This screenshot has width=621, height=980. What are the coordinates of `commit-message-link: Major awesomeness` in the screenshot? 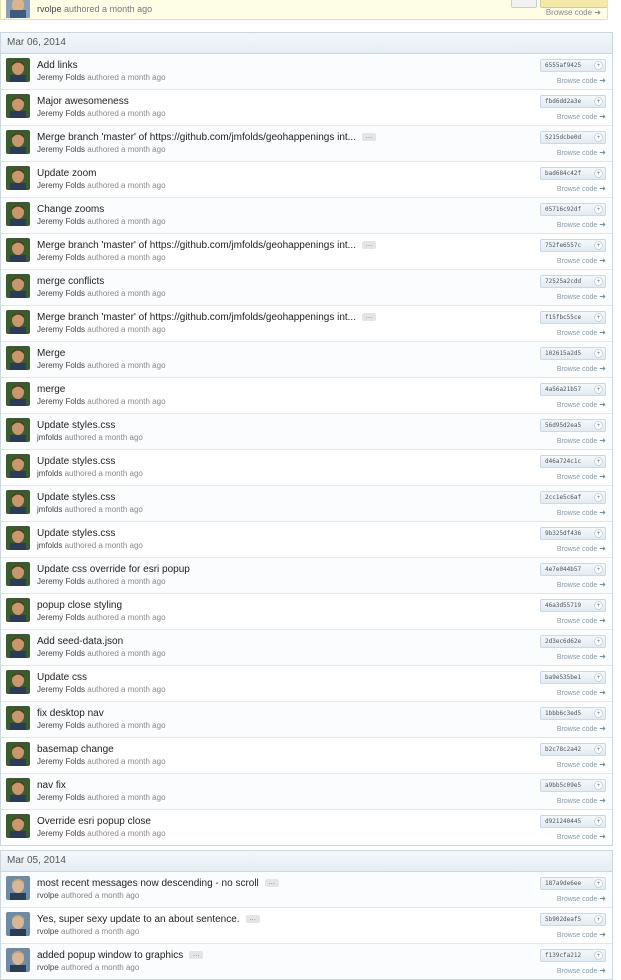 It's located at (83, 101).